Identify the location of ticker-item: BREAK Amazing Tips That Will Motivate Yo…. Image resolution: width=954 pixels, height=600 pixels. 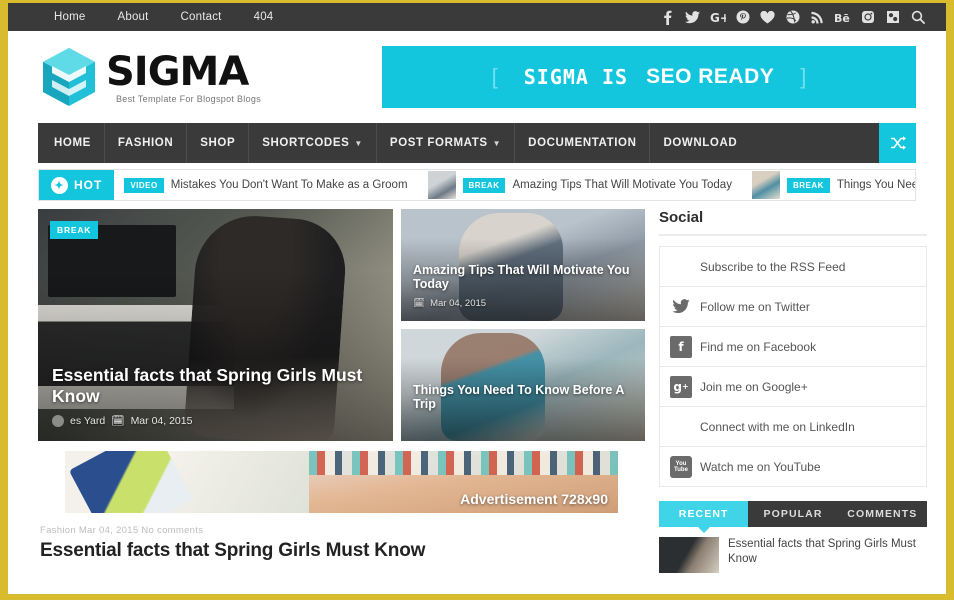
(580, 185).